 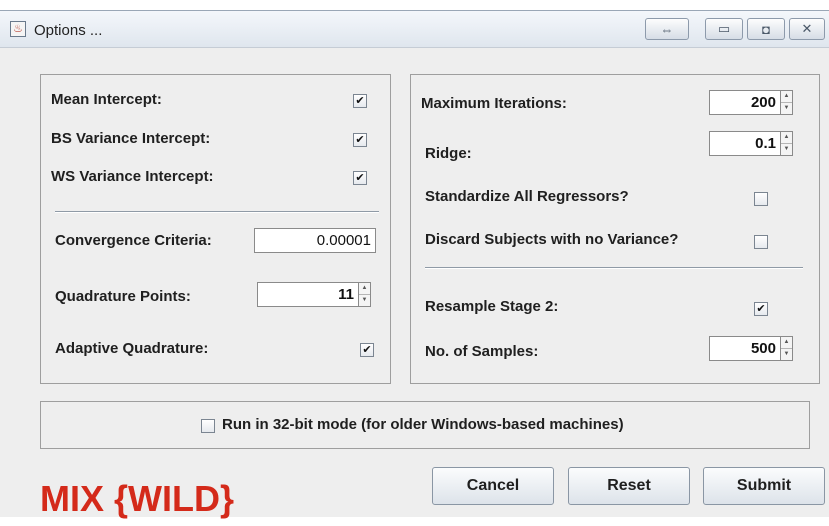 What do you see at coordinates (360, 140) in the screenshot?
I see `bs-variance-checkbox: ✔` at bounding box center [360, 140].